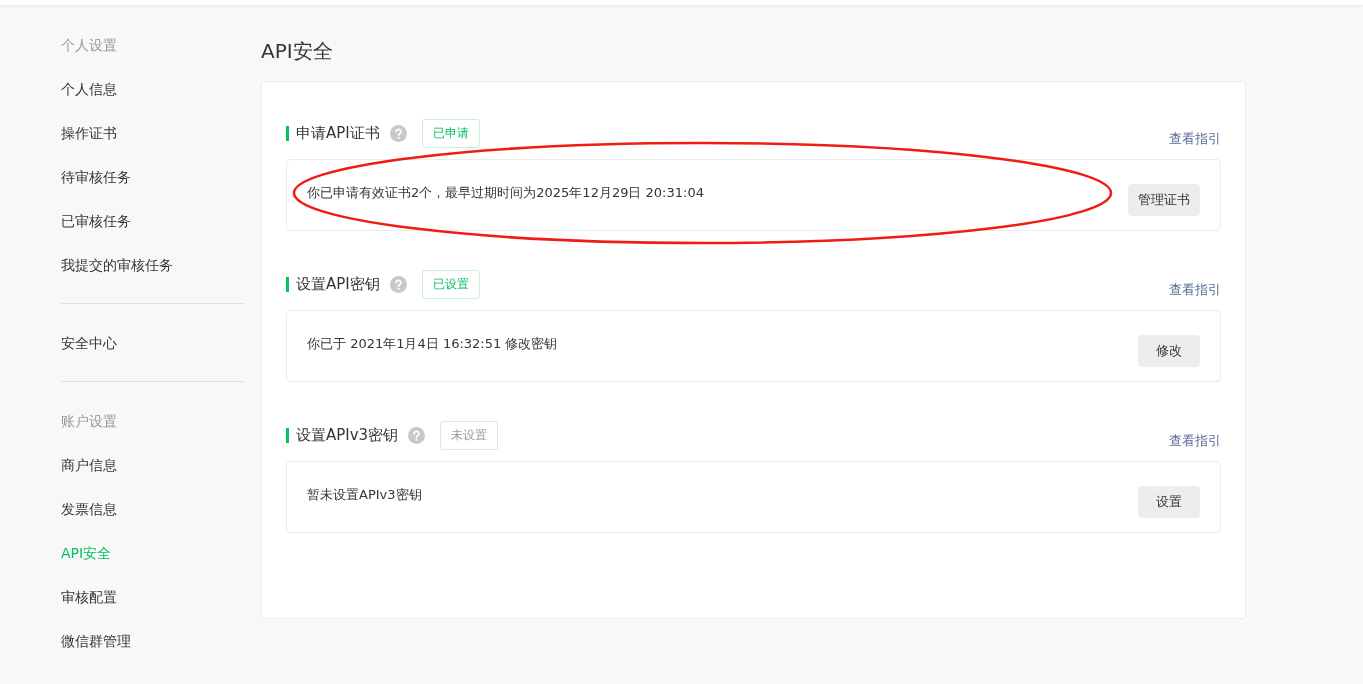 Image resolution: width=1363 pixels, height=684 pixels. What do you see at coordinates (89, 45) in the screenshot?
I see `sidebar-heading: 个人设置` at bounding box center [89, 45].